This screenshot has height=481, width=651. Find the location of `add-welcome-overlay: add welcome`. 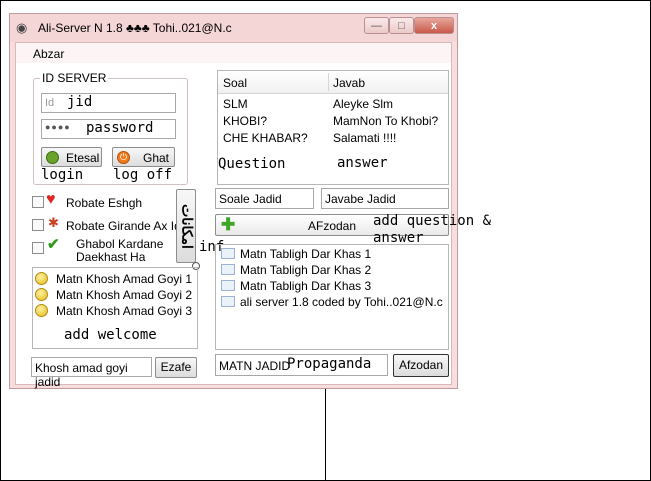

add-welcome-overlay: add welcome is located at coordinates (110, 335).